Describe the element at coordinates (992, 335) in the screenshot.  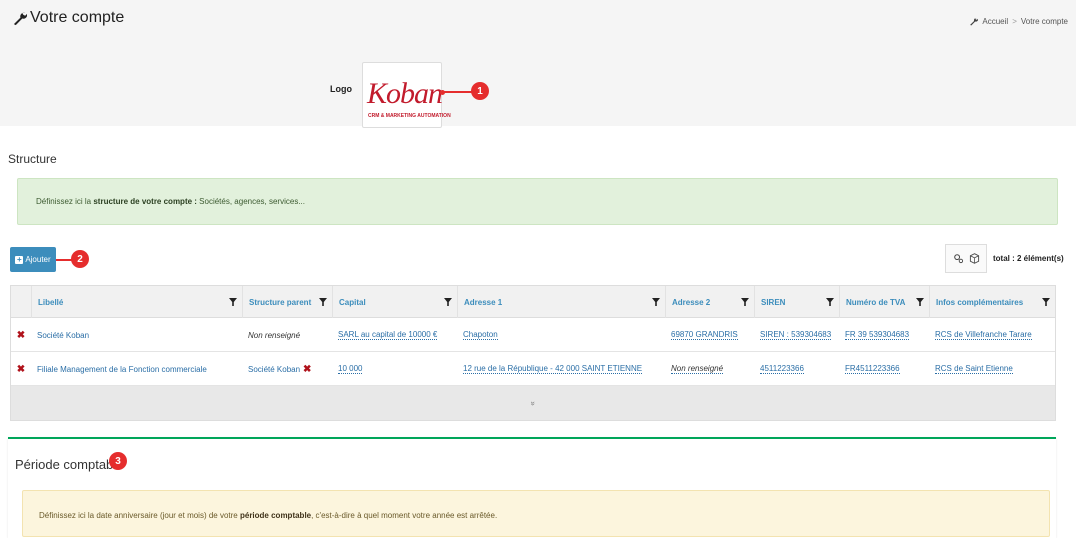
I see `cell-infos: RCS de Villefranche Tarare` at that location.